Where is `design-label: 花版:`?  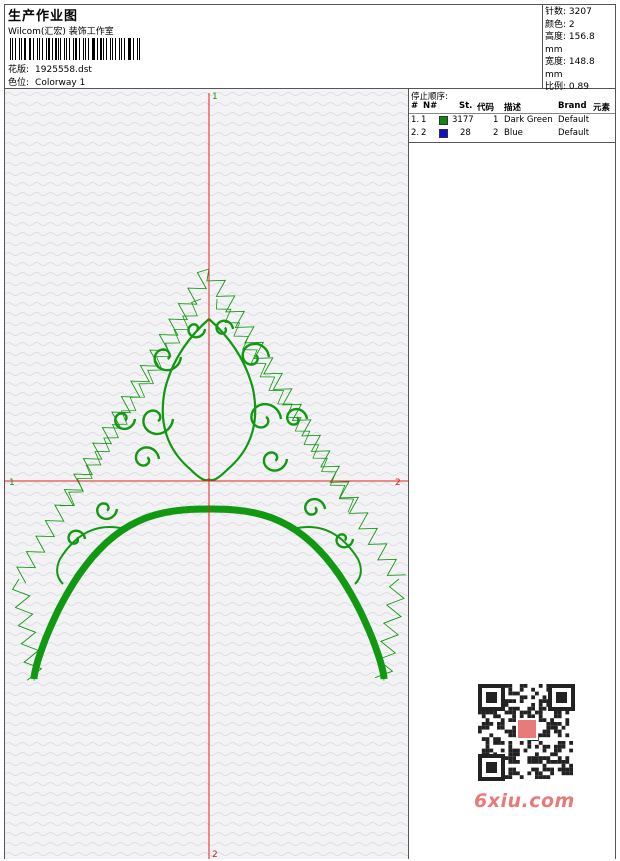
design-label: 花版: is located at coordinates (19, 70).